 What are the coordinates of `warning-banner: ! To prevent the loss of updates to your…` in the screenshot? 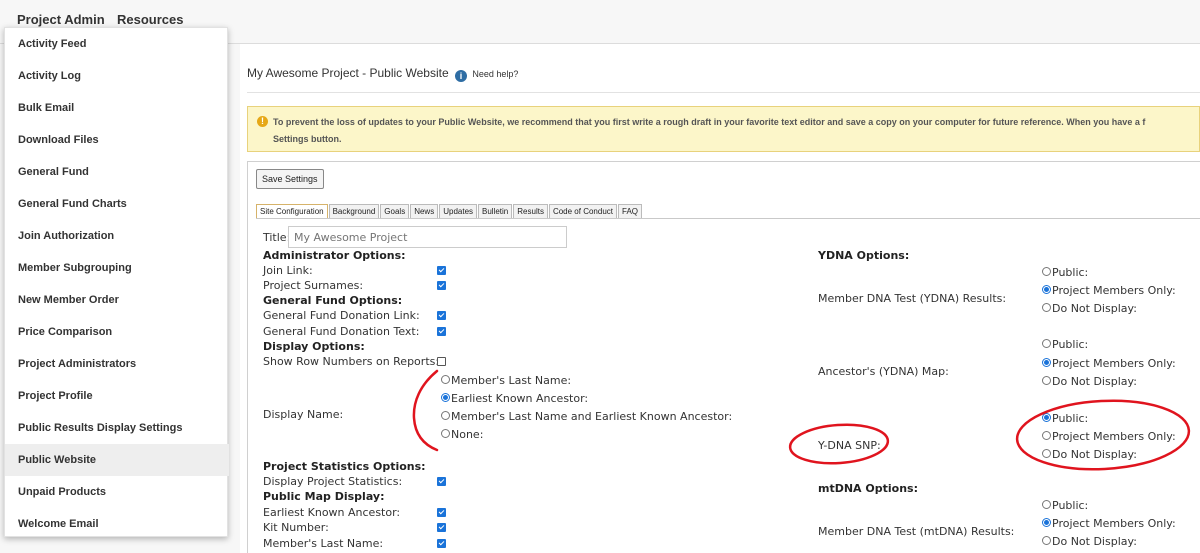 It's located at (723, 129).